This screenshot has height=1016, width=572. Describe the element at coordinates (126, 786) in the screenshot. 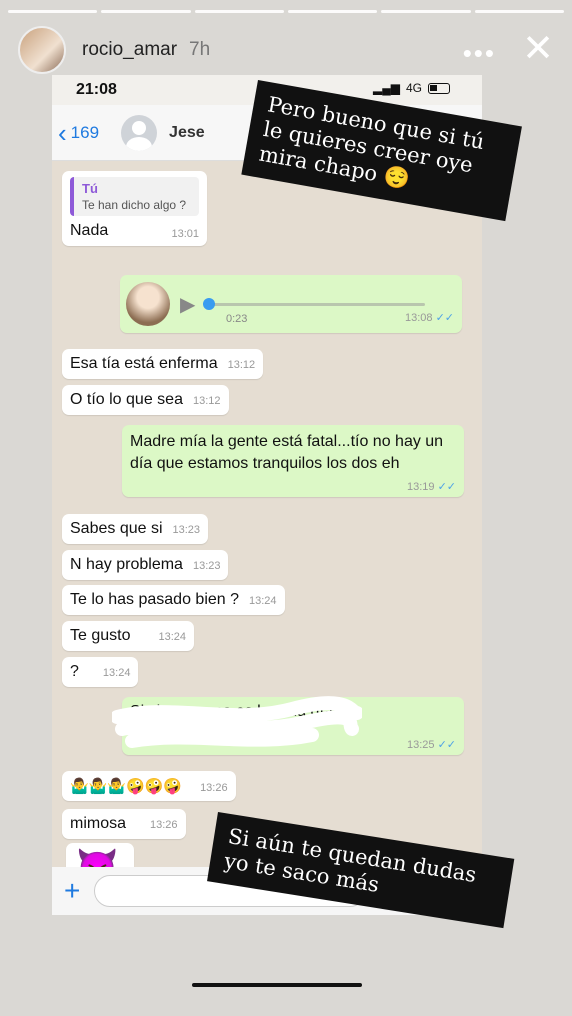

I see `message-text: 🤷‍♂️🤷‍♂️🤷‍♂️🤪🤪🤪` at that location.